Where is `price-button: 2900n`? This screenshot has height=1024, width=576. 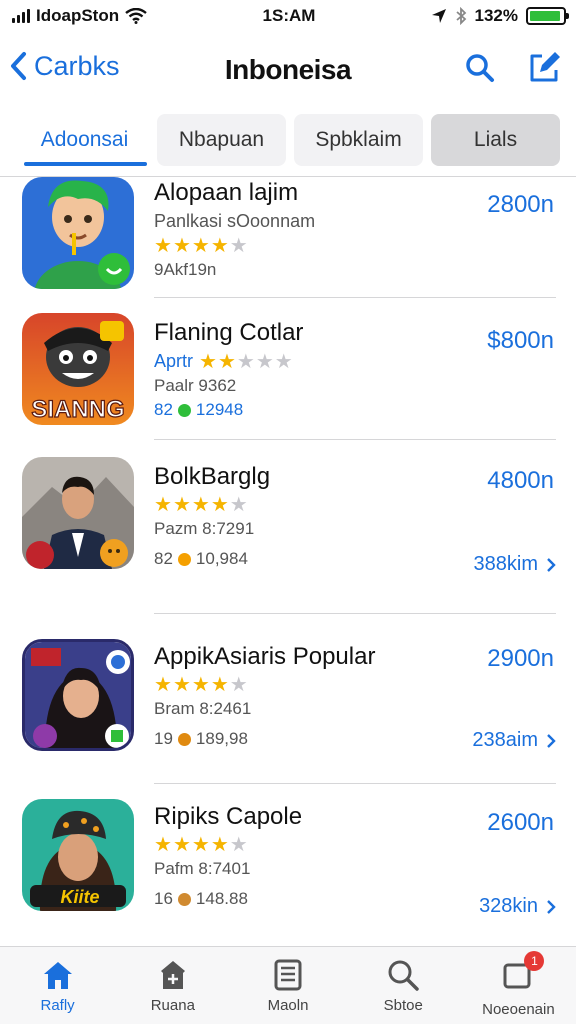 price-button: 2900n is located at coordinates (520, 659).